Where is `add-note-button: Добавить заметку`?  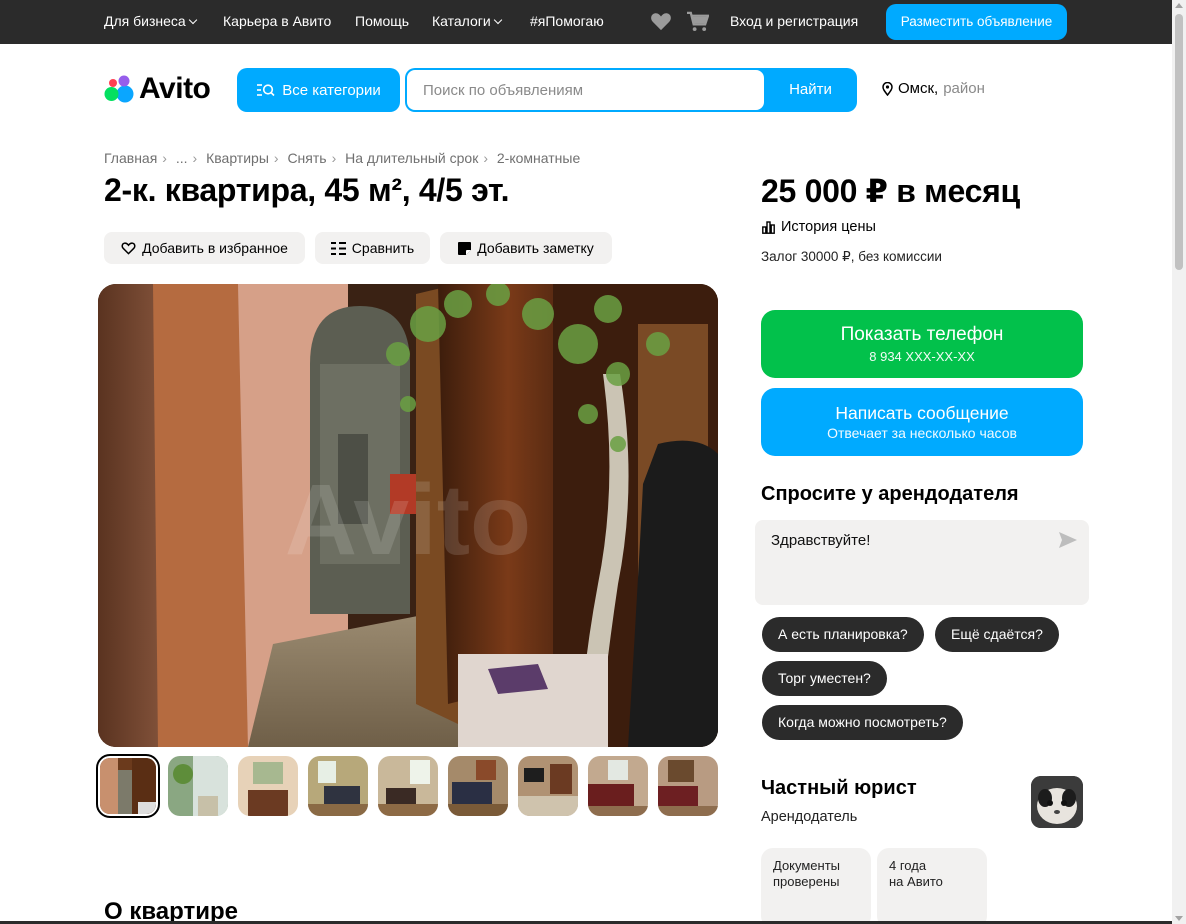
add-note-button: Добавить заметку is located at coordinates (526, 248).